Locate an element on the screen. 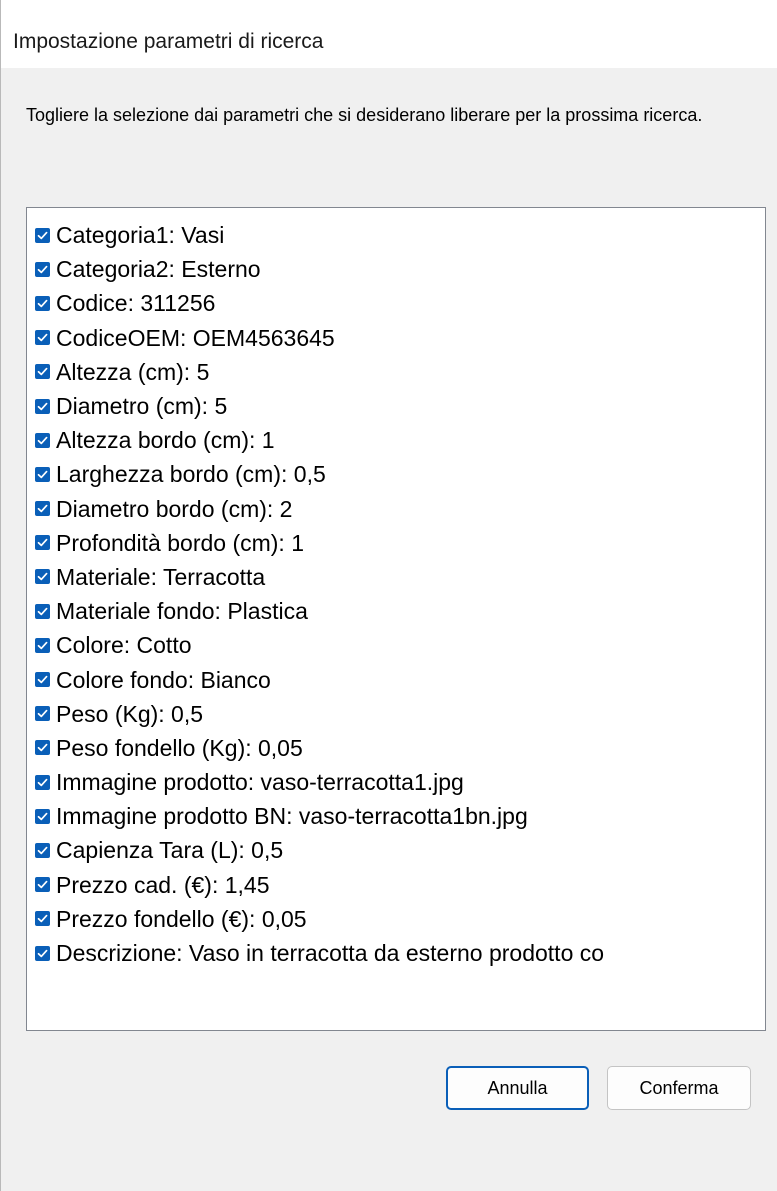  confirm-button: Conferma is located at coordinates (679, 1088).